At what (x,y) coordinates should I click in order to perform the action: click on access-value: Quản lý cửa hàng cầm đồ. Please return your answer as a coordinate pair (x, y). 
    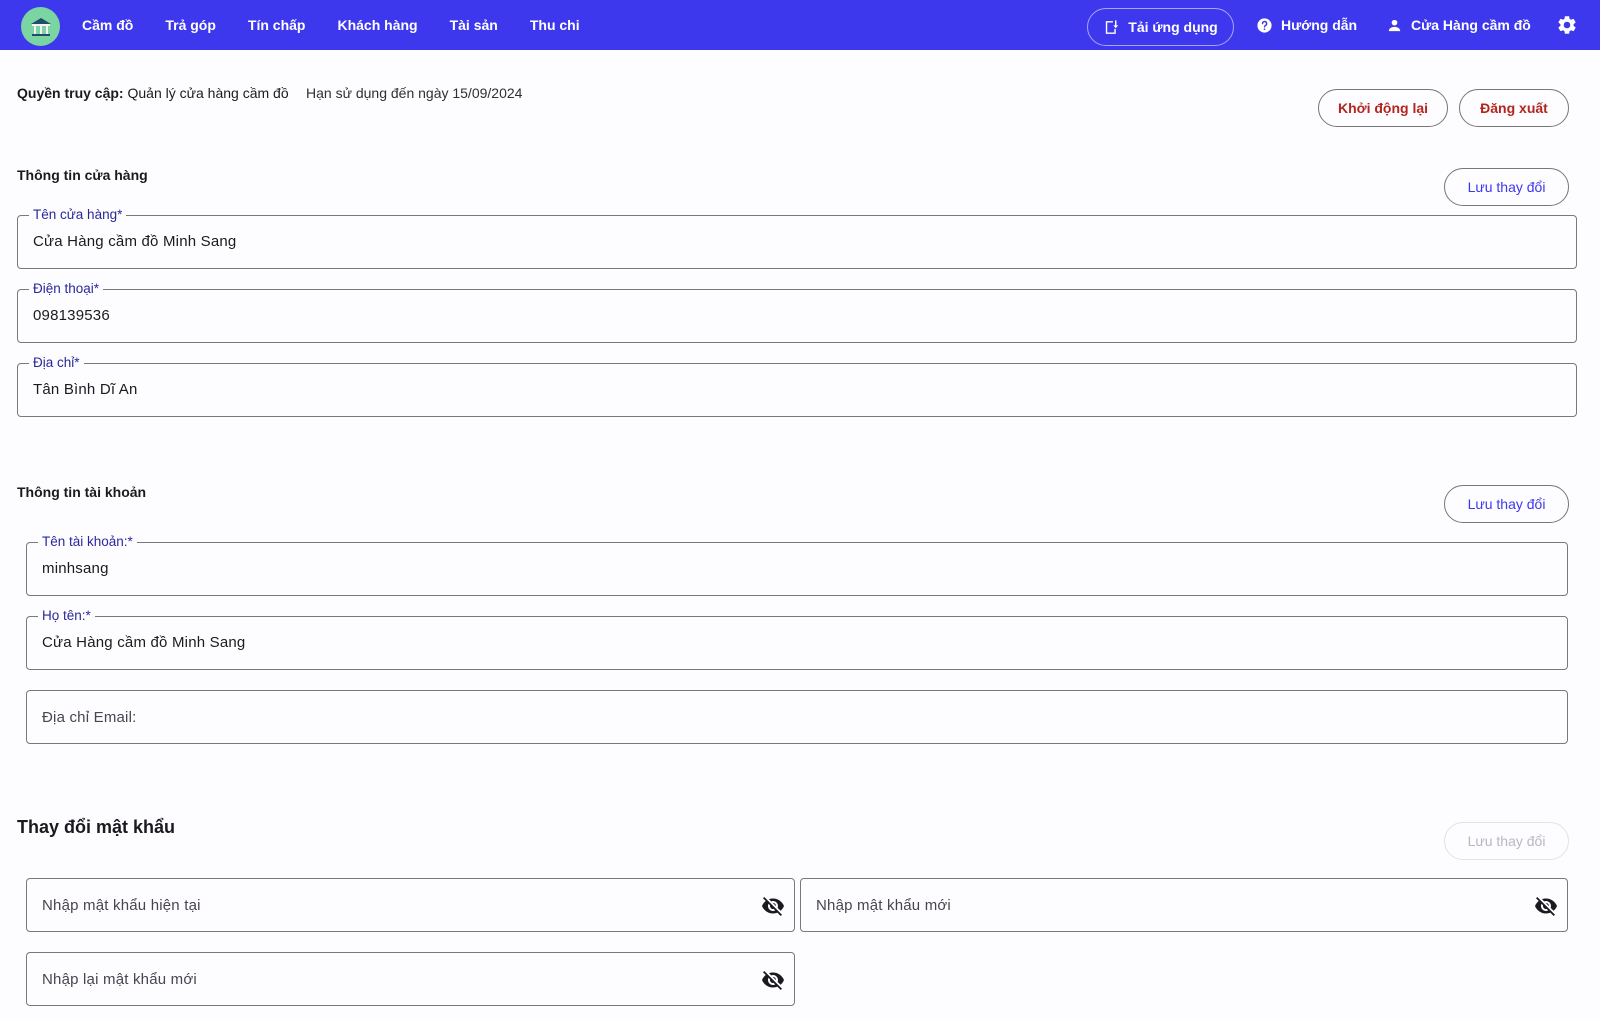
    Looking at the image, I should click on (208, 93).